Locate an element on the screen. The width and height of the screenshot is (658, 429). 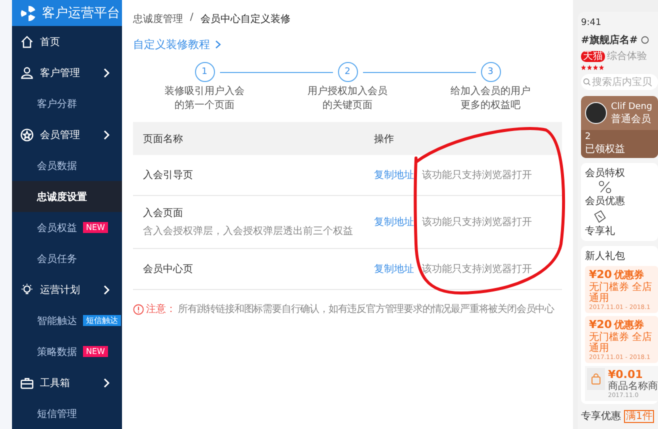
benefit-label: 已领权益 is located at coordinates (605, 149).